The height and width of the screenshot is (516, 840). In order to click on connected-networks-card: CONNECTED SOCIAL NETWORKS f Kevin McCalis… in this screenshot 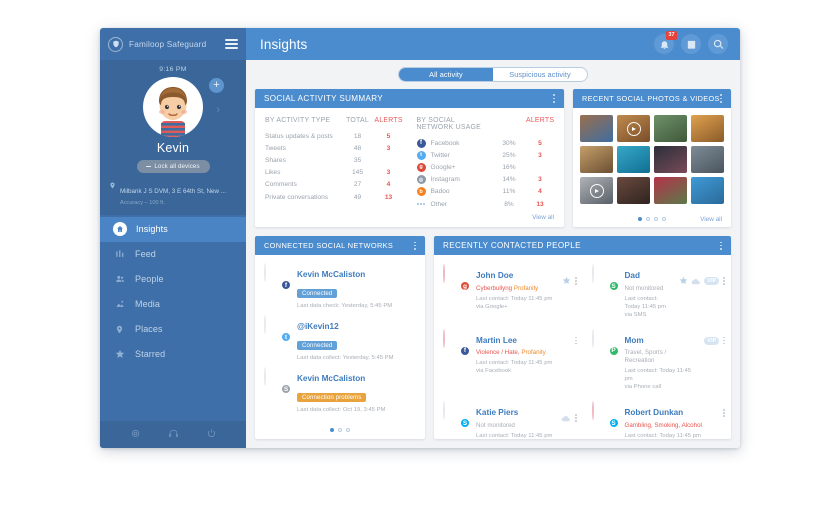, I will do `click(340, 337)`.